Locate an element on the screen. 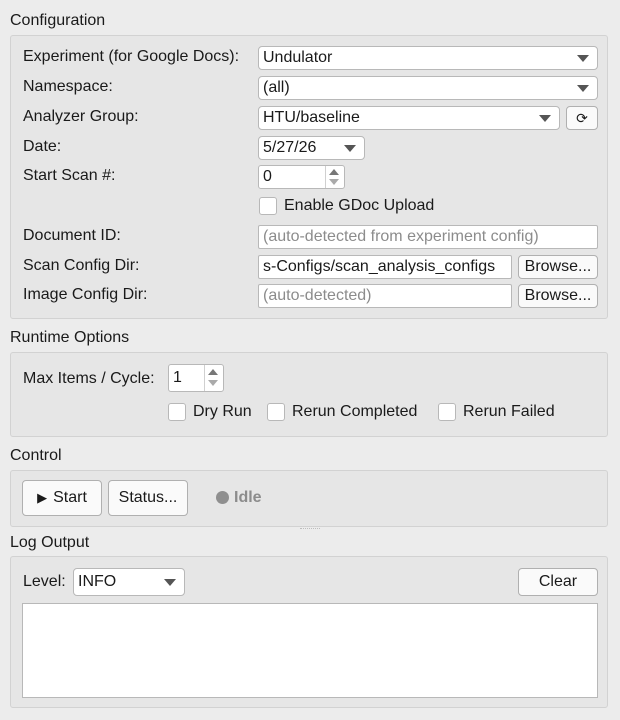 The height and width of the screenshot is (720, 620). scan-config-dir-field: s-Configs/scan_analysis_configs is located at coordinates (385, 267).